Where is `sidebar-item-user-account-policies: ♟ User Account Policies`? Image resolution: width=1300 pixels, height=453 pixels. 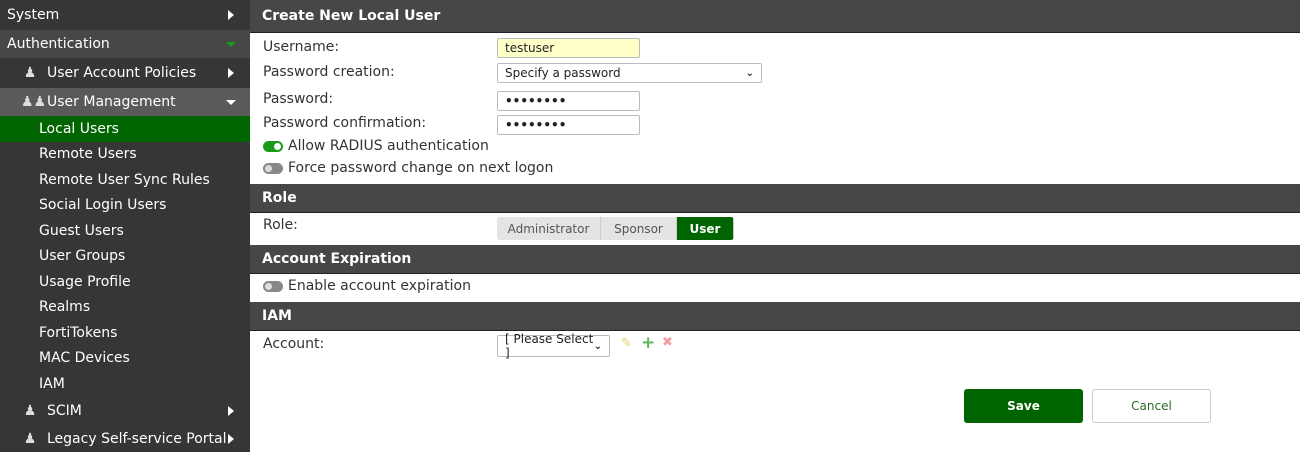 sidebar-item-user-account-policies: ♟ User Account Policies is located at coordinates (125, 73).